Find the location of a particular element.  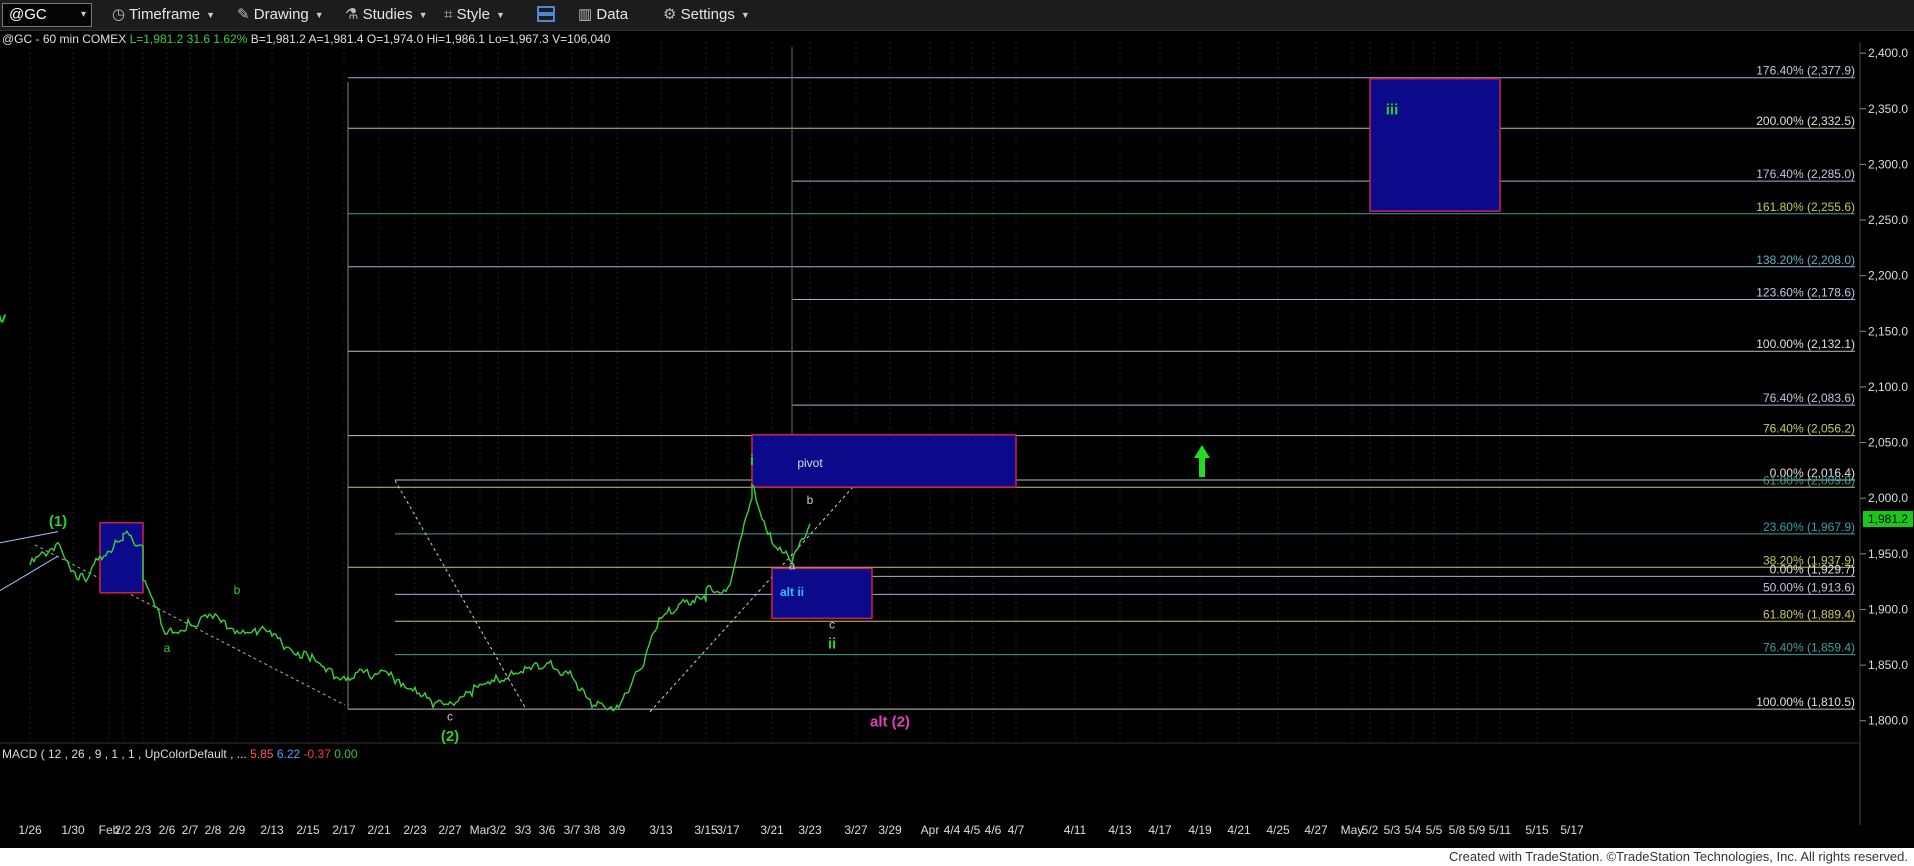

x-tick-label: 3/23 is located at coordinates (810, 830).